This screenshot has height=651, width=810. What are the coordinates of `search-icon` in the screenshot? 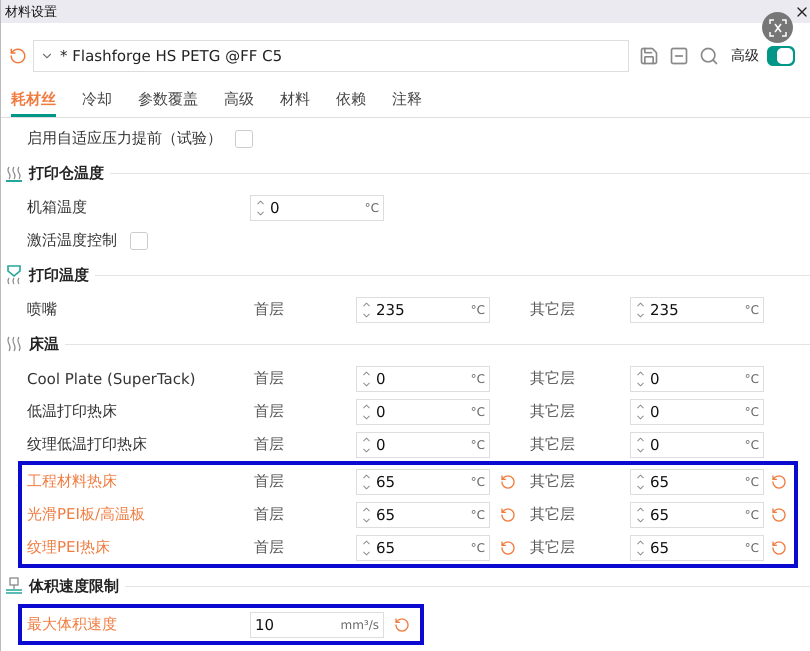 It's located at (709, 56).